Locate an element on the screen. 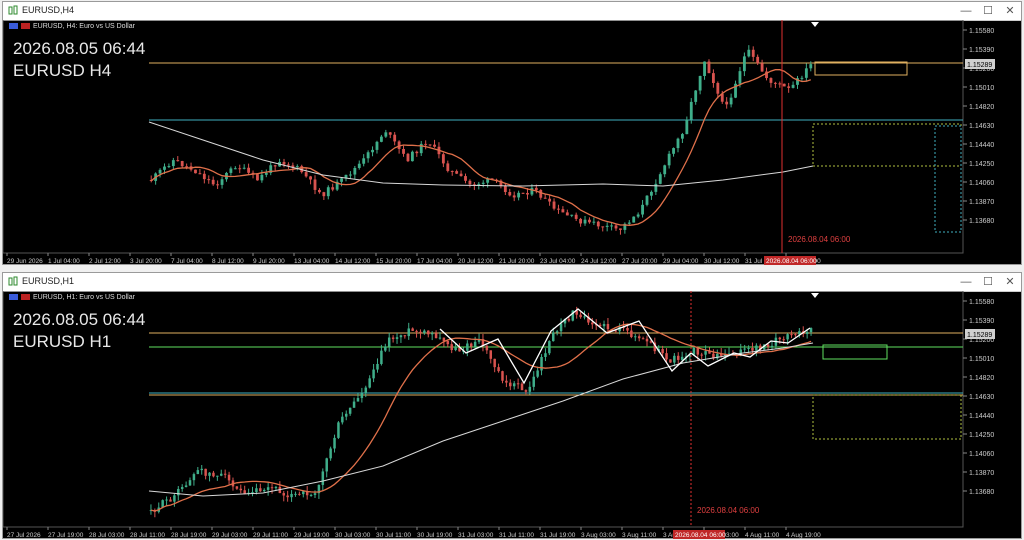  price-label: 1.15580 is located at coordinates (981, 302).